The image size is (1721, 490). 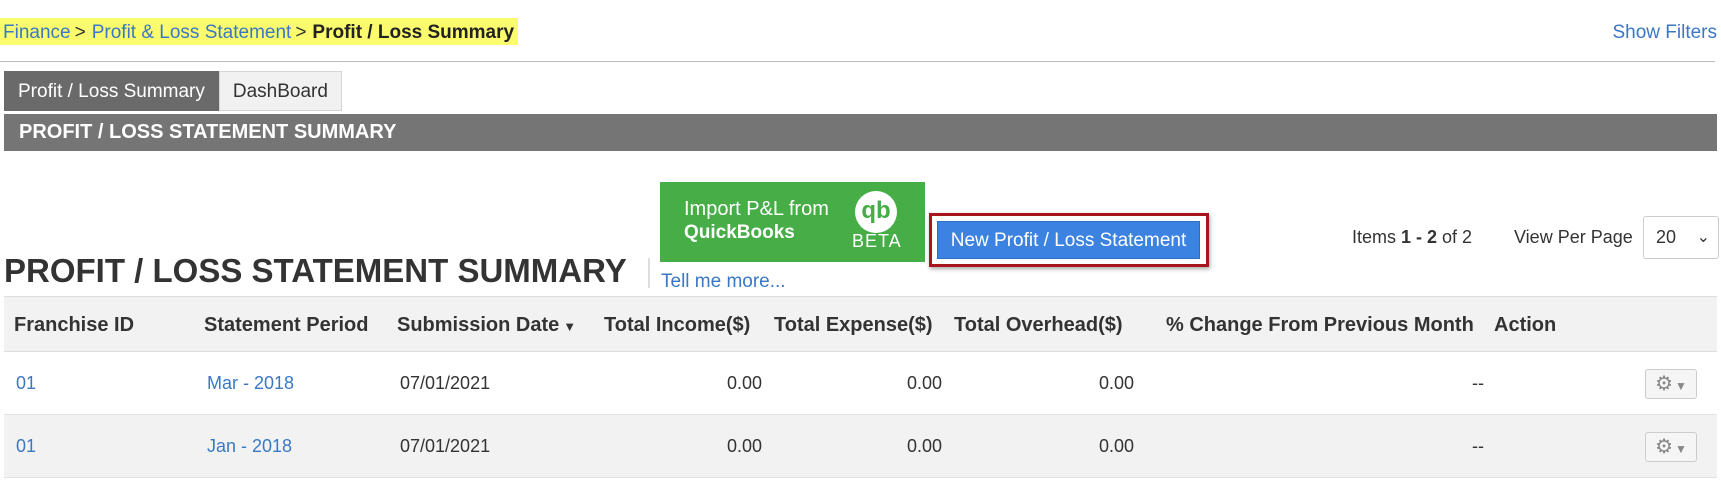 I want to click on items-count: Items 1 - 2 of 2, so click(x=1412, y=237).